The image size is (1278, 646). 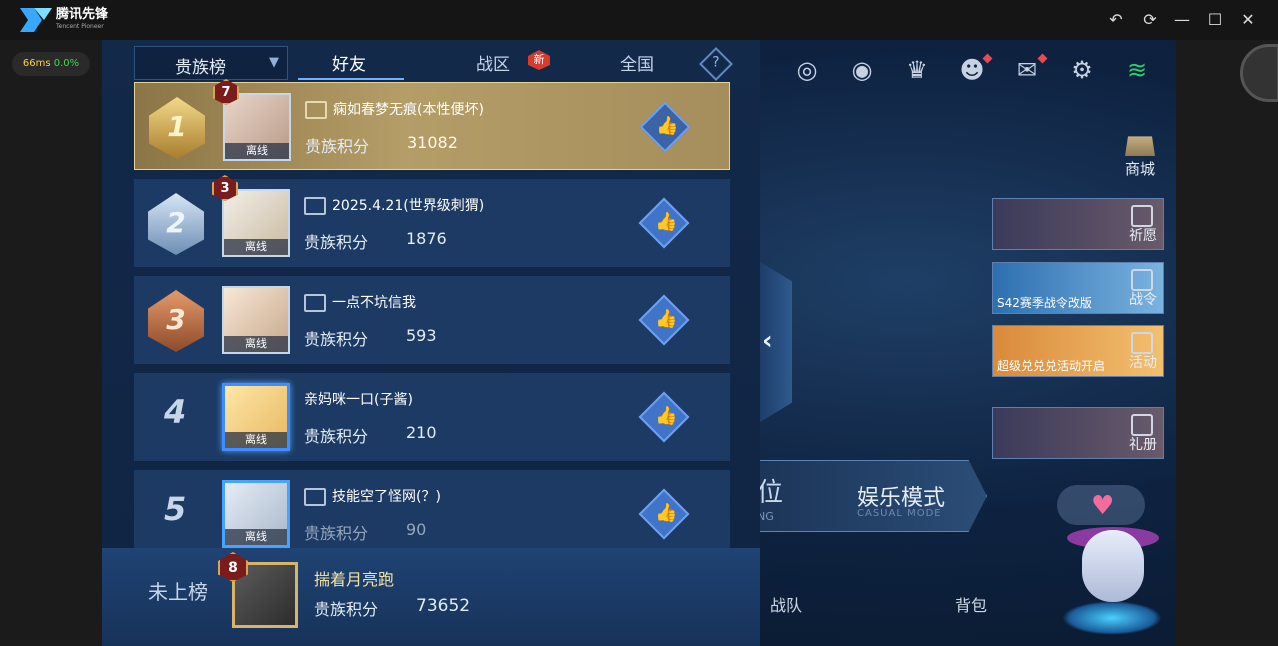 I want to click on mascot-body, so click(x=1113, y=566).